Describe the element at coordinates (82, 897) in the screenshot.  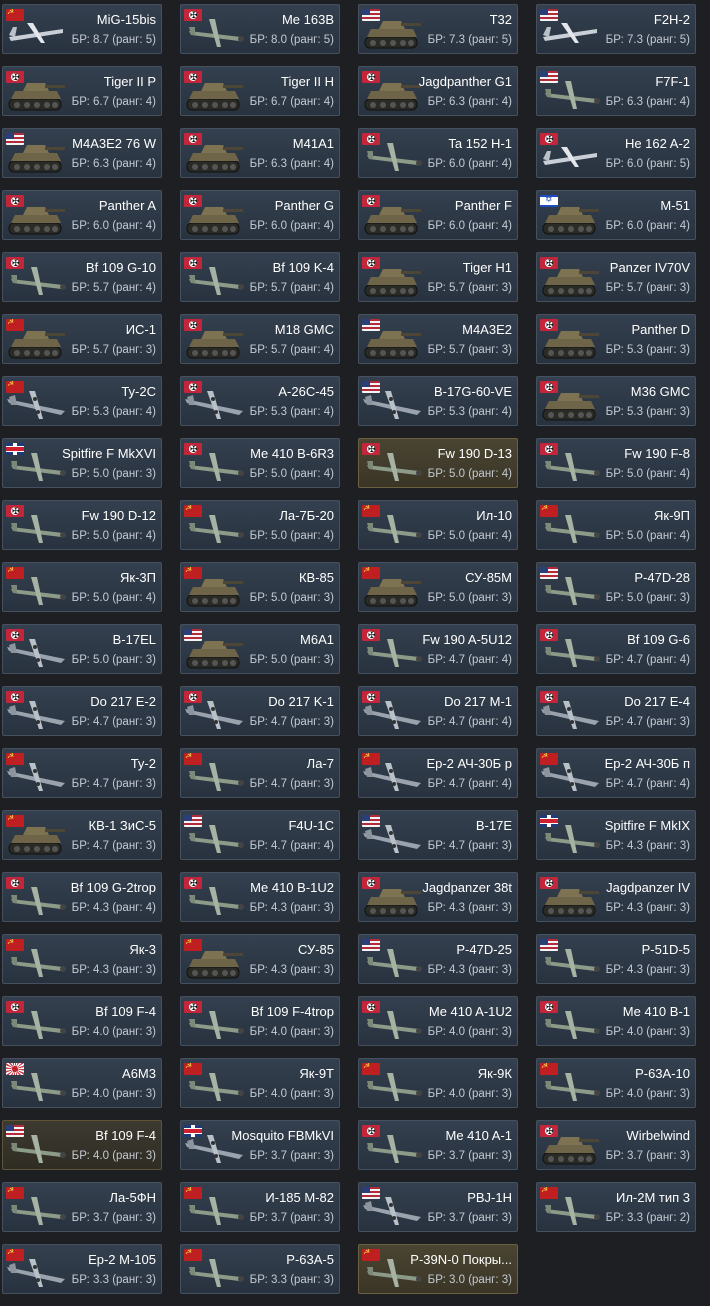
I see `vehicle-card: Bf 109 G-2trop БР: 4.3 (ранг: 4)` at that location.